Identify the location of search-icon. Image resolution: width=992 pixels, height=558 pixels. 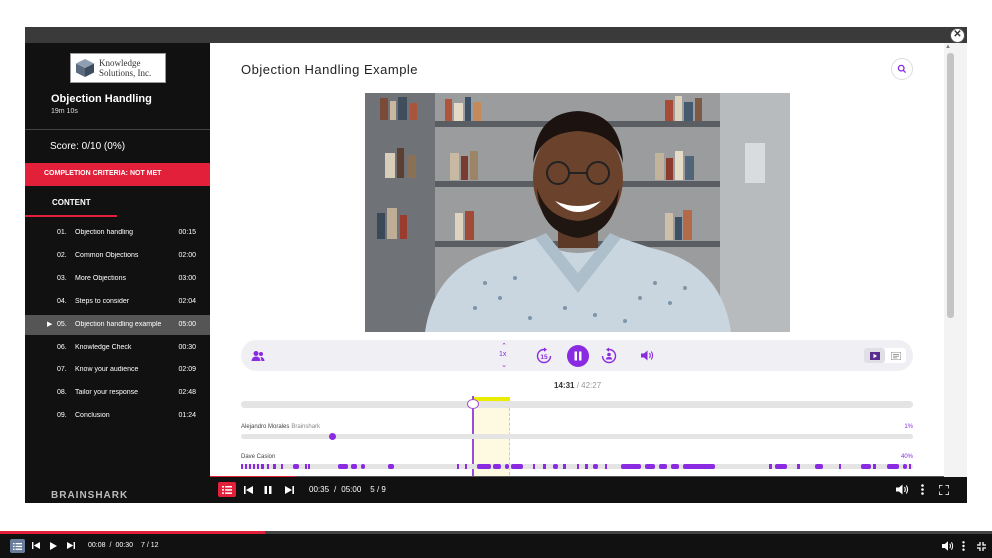
(902, 69).